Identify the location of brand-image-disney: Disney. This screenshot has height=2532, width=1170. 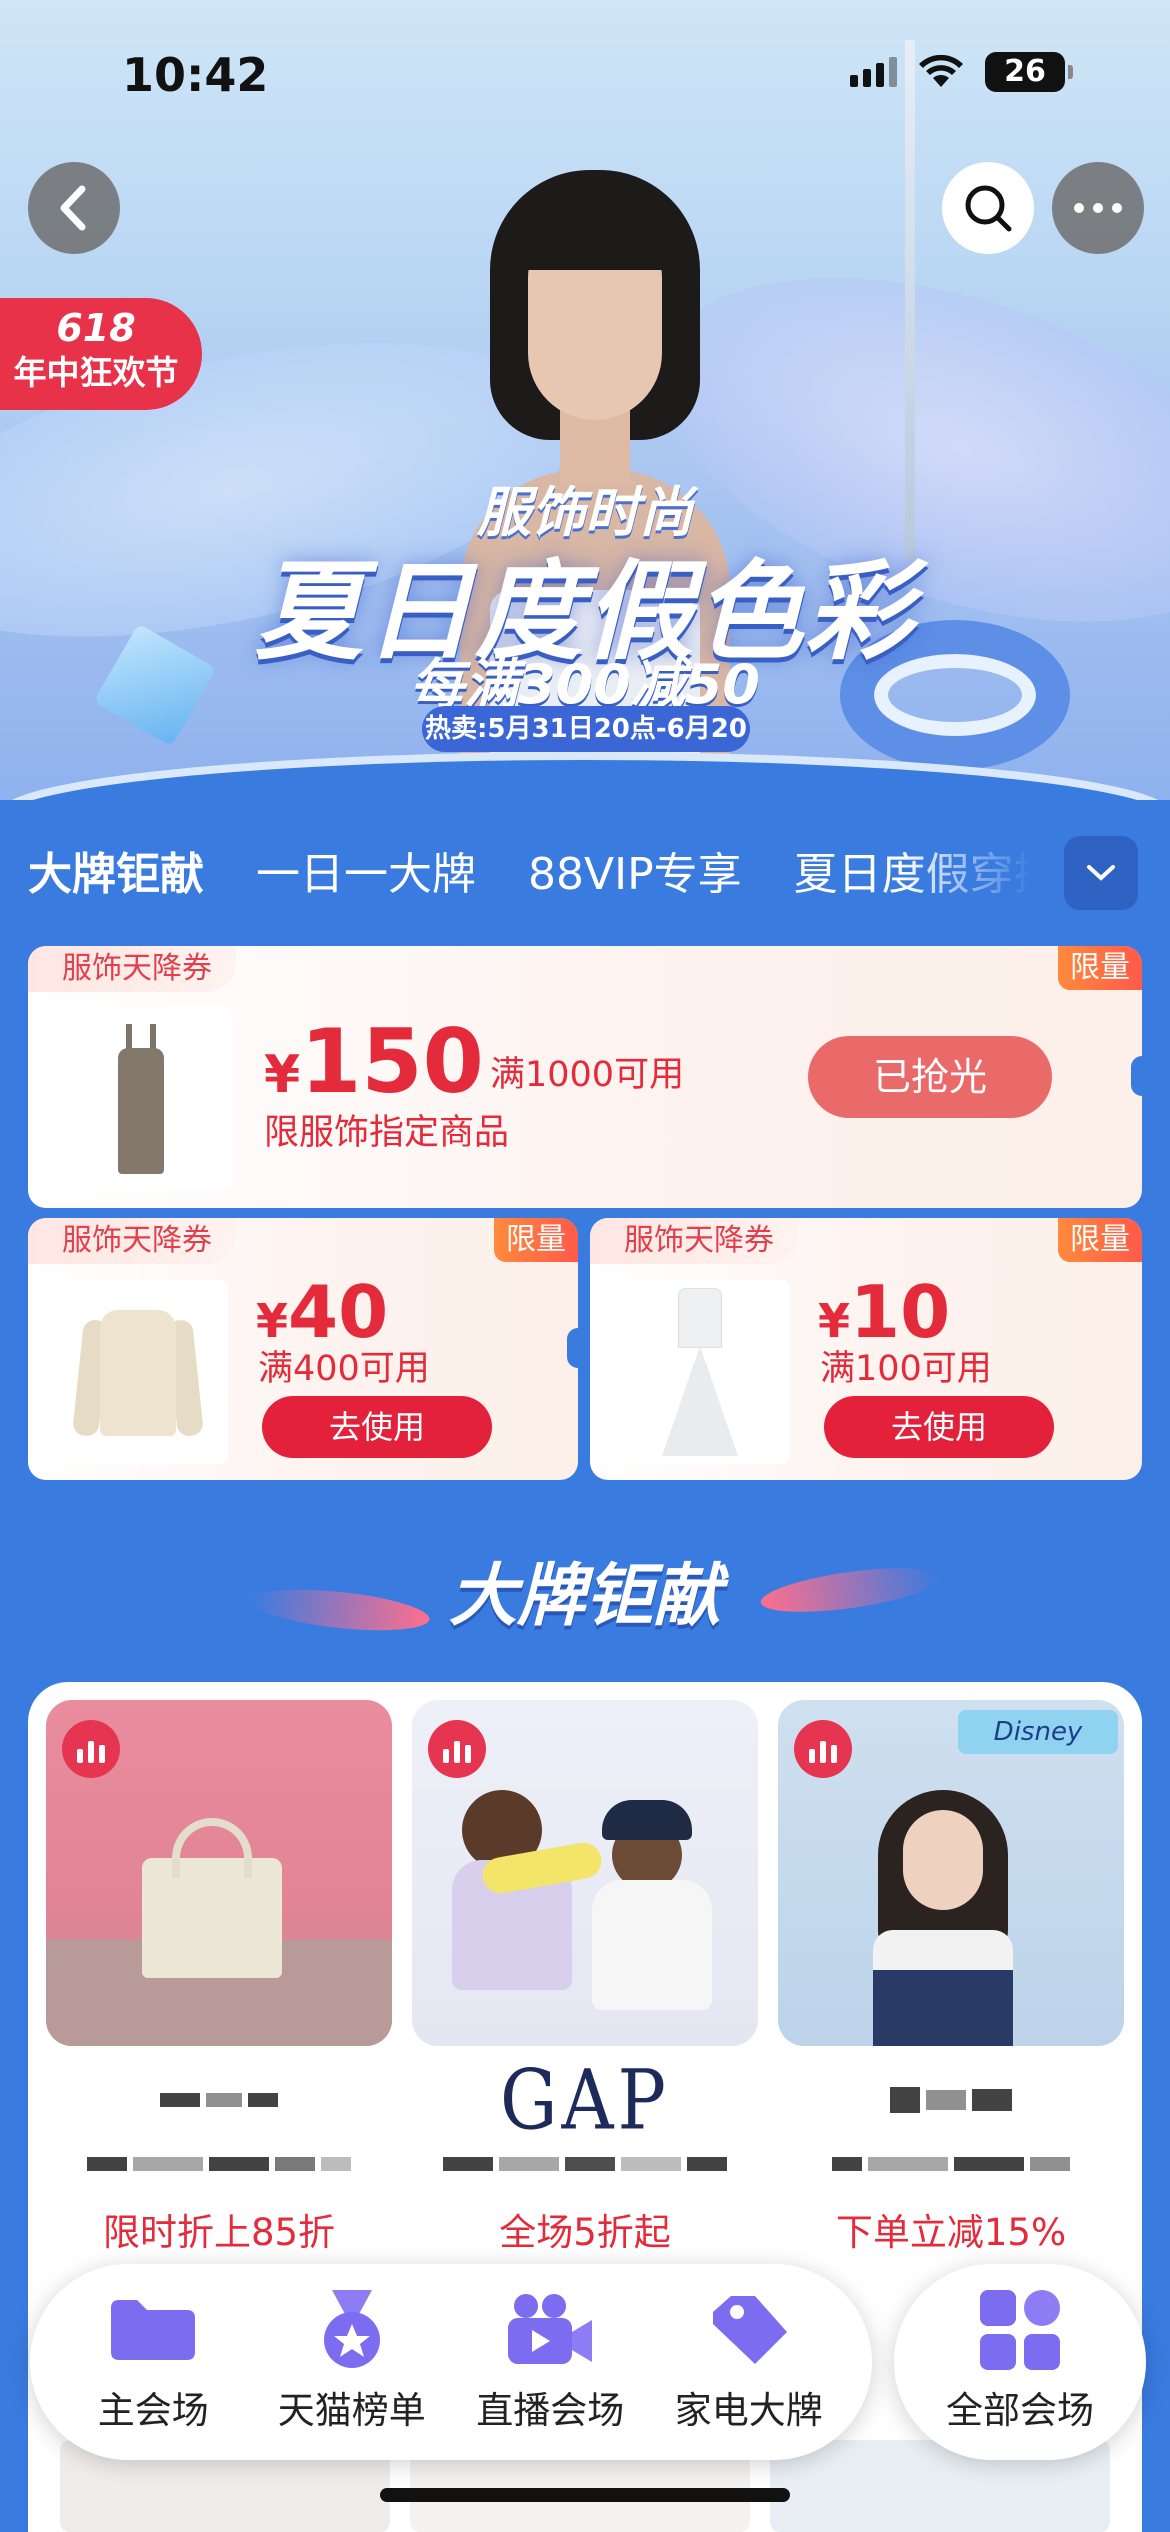
(951, 1873).